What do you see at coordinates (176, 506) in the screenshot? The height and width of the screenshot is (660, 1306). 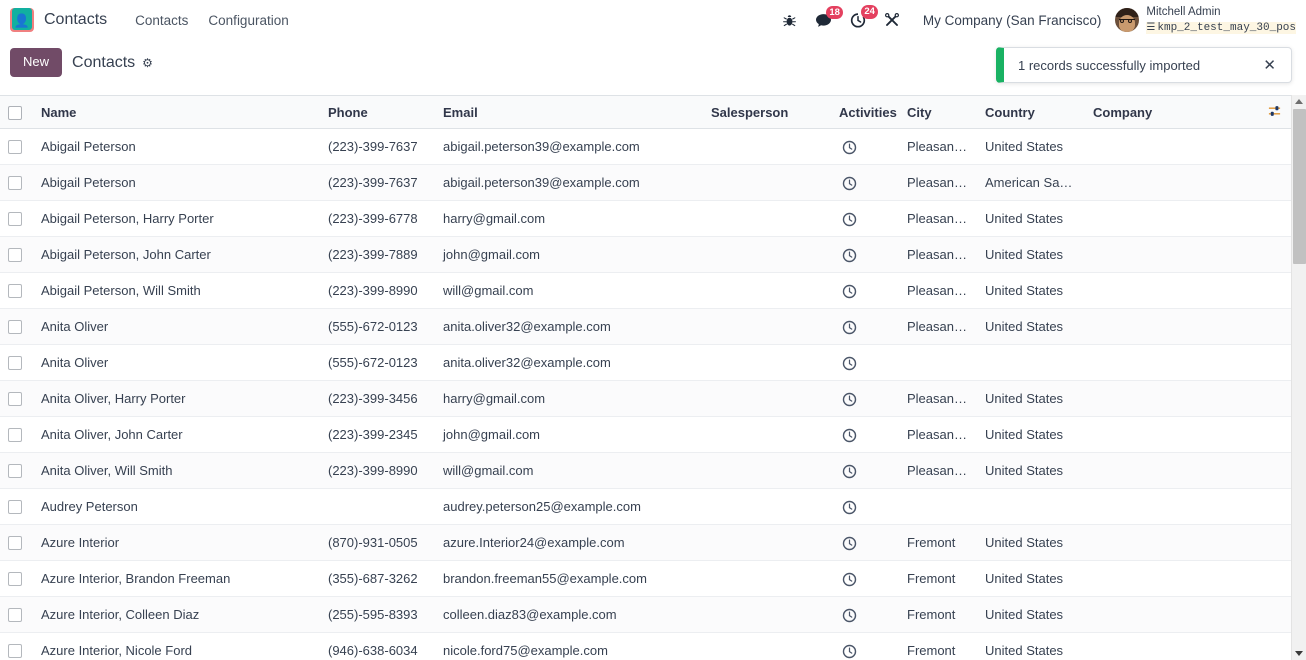 I see `cell-name: Audrey Peterson` at bounding box center [176, 506].